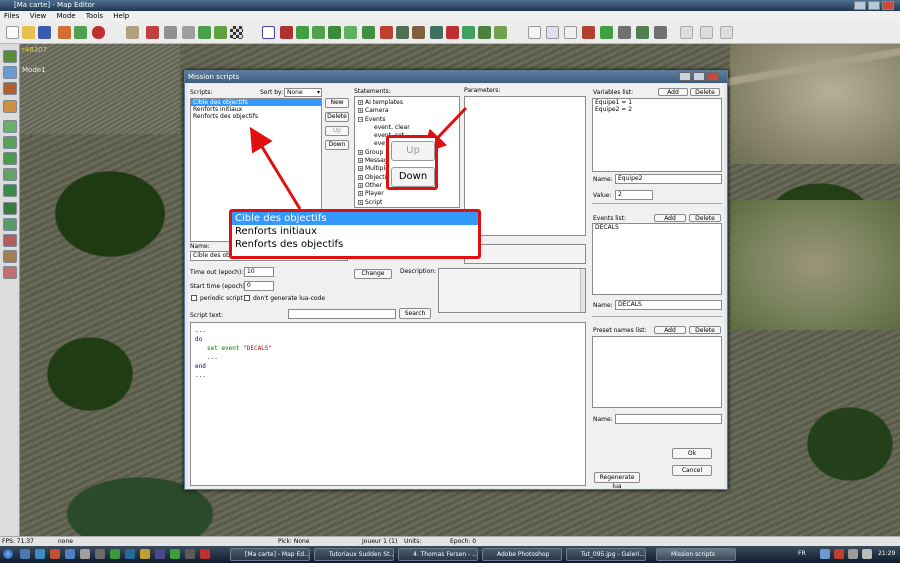 The image size is (900, 563). What do you see at coordinates (18, 541) in the screenshot?
I see `fps-readout: FPS: 71.37` at bounding box center [18, 541].